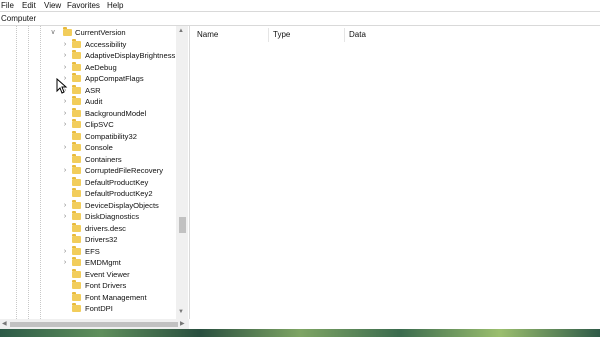 Image resolution: width=600 pixels, height=337 pixels. What do you see at coordinates (99, 147) in the screenshot?
I see `tree-item-label: Console` at bounding box center [99, 147].